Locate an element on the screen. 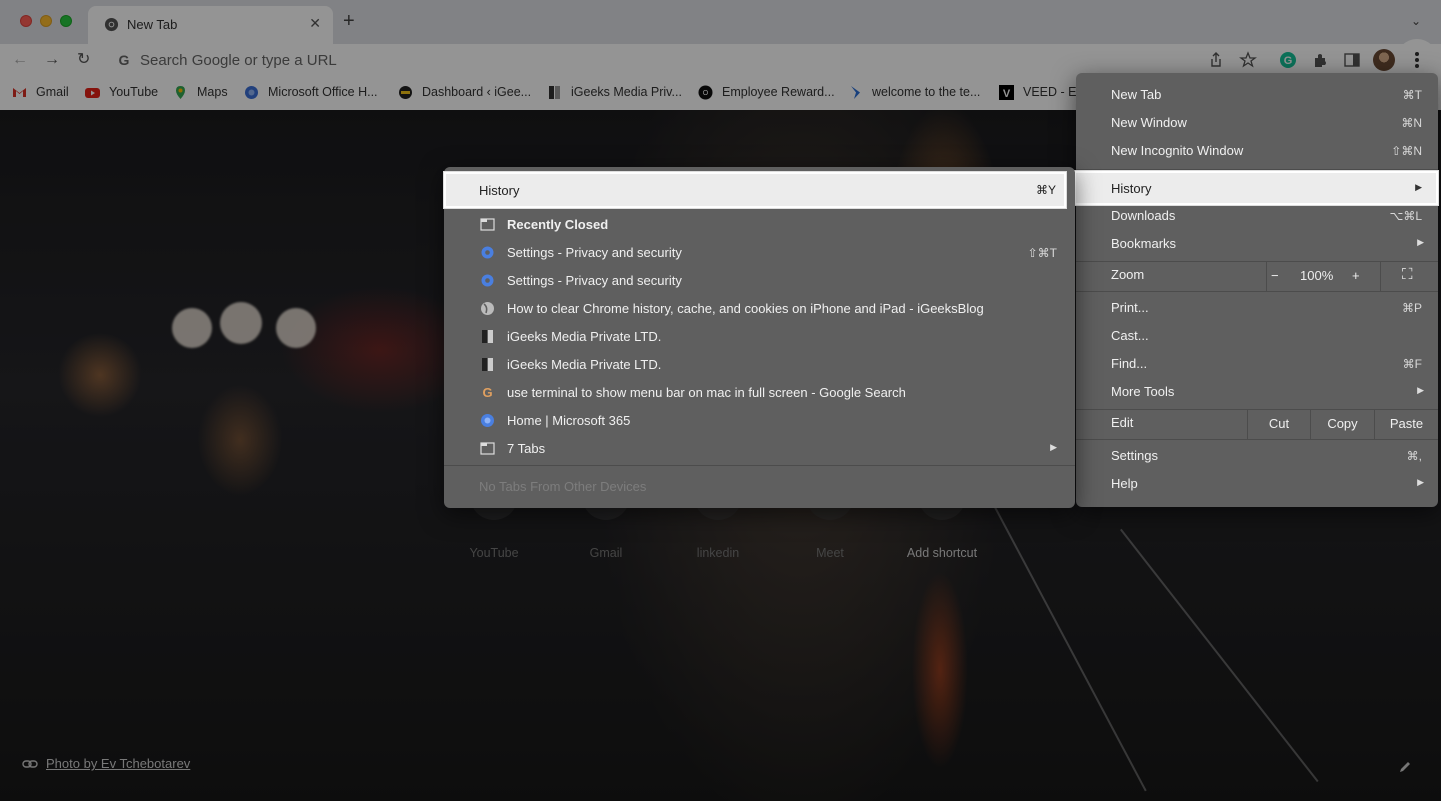 Image resolution: width=1441 pixels, height=801 pixels. menu-downloads: Downloads ⌥⌘L is located at coordinates (1257, 216).